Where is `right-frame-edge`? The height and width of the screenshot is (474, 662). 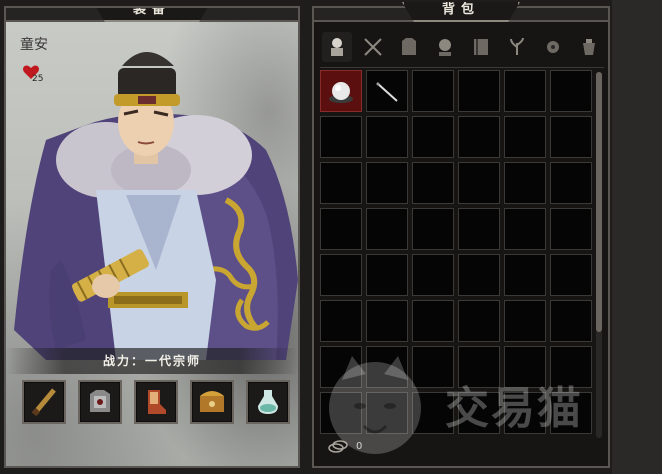
right-frame-edge is located at coordinates (637, 237).